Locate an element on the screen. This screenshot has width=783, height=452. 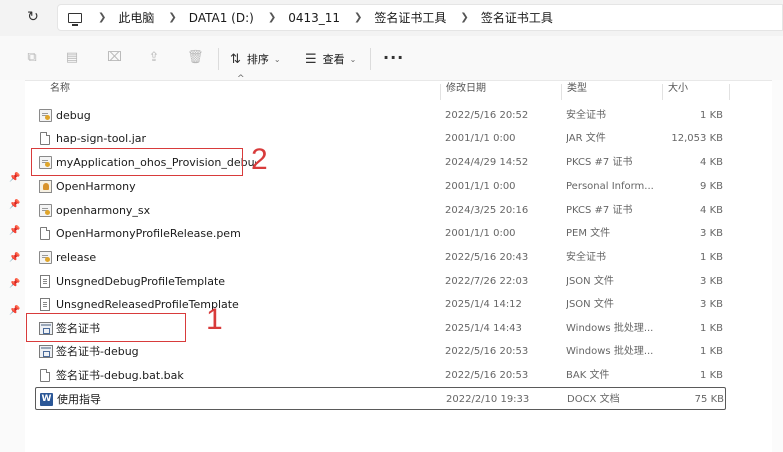
file-name: 使用指导 is located at coordinates (79, 399).